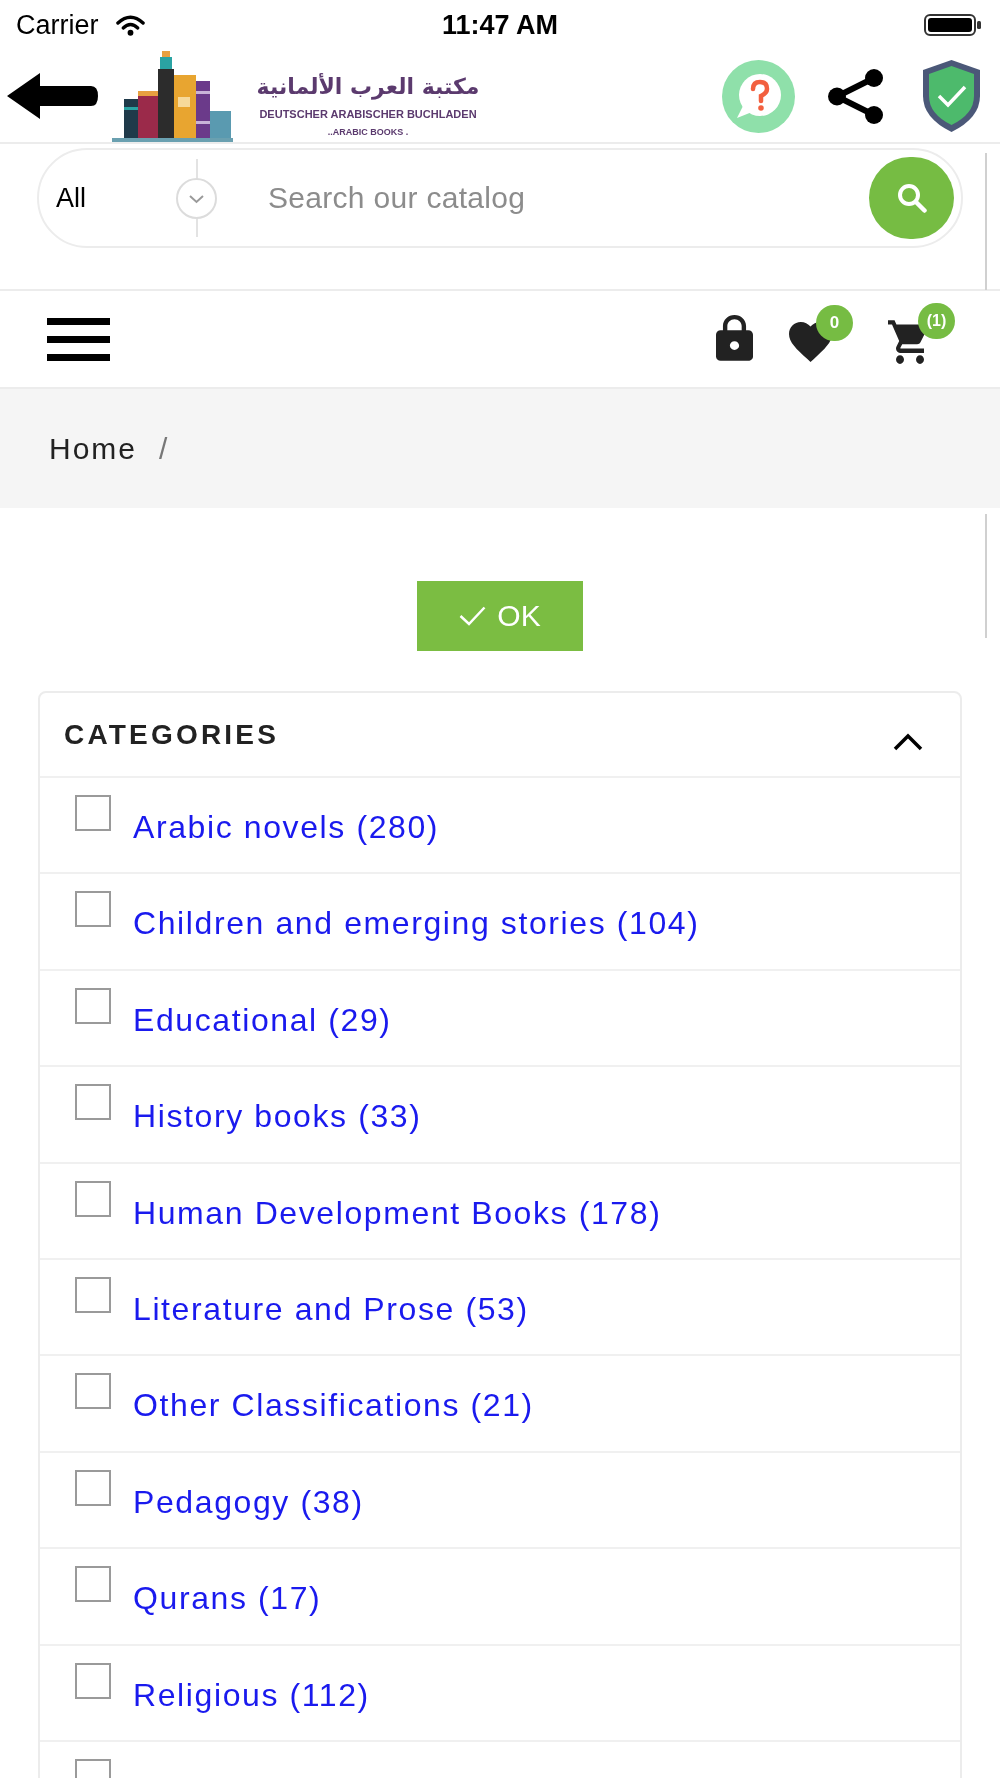 Image resolution: width=1000 pixels, height=1778 pixels. Describe the element at coordinates (262, 1019) in the screenshot. I see `category-link: Educational (29)` at that location.